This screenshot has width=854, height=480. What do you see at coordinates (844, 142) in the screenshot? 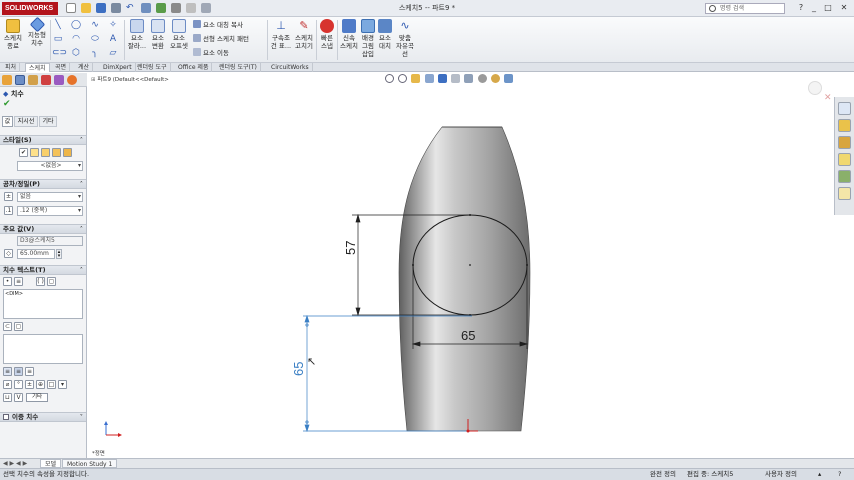
I see `file-explorer-icon` at bounding box center [844, 142].